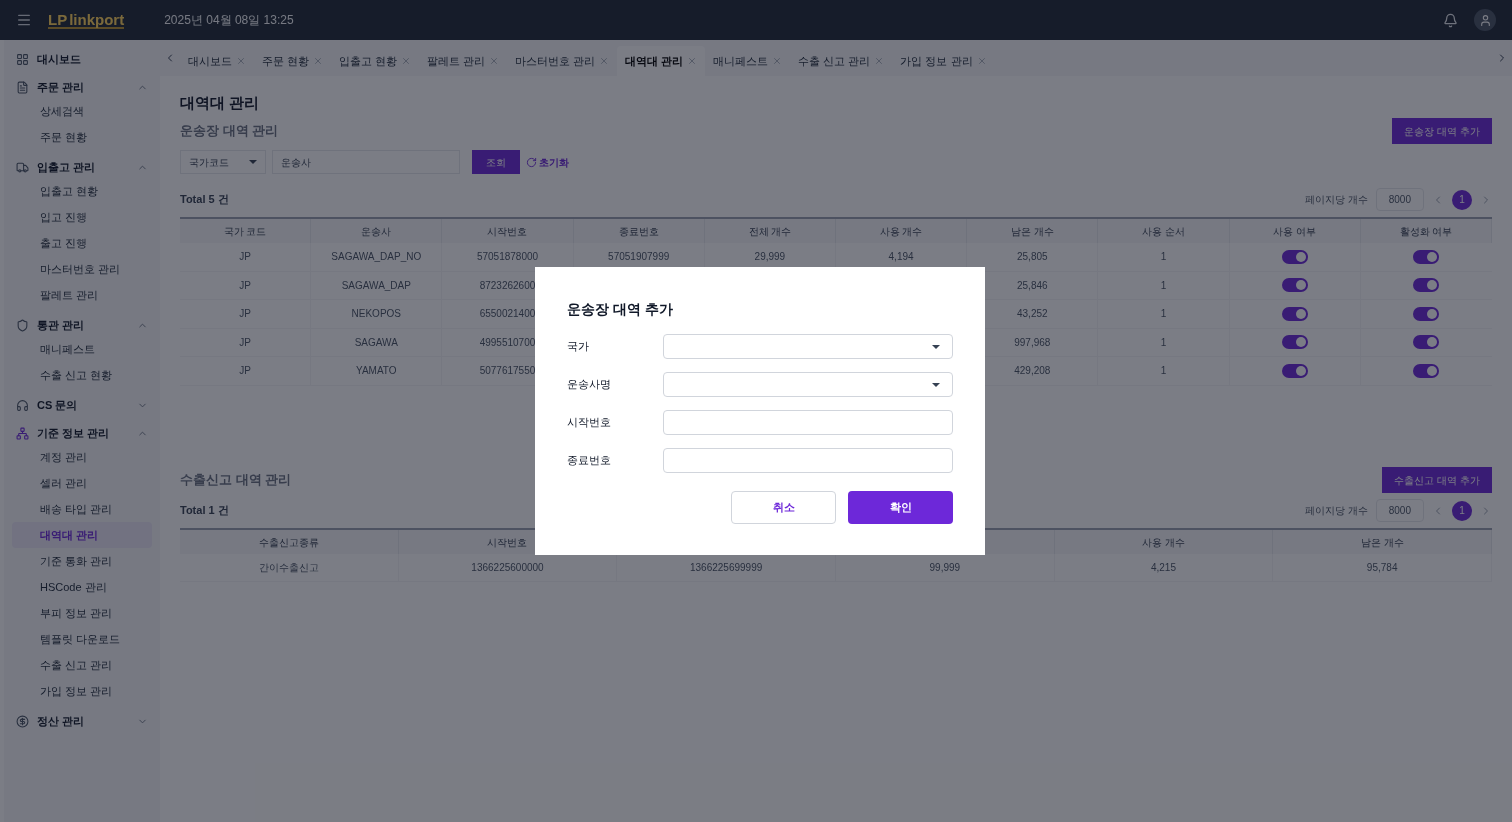 The height and width of the screenshot is (822, 1512). Describe the element at coordinates (82, 483) in the screenshot. I see `sidebar-item: 셀러 관리` at that location.